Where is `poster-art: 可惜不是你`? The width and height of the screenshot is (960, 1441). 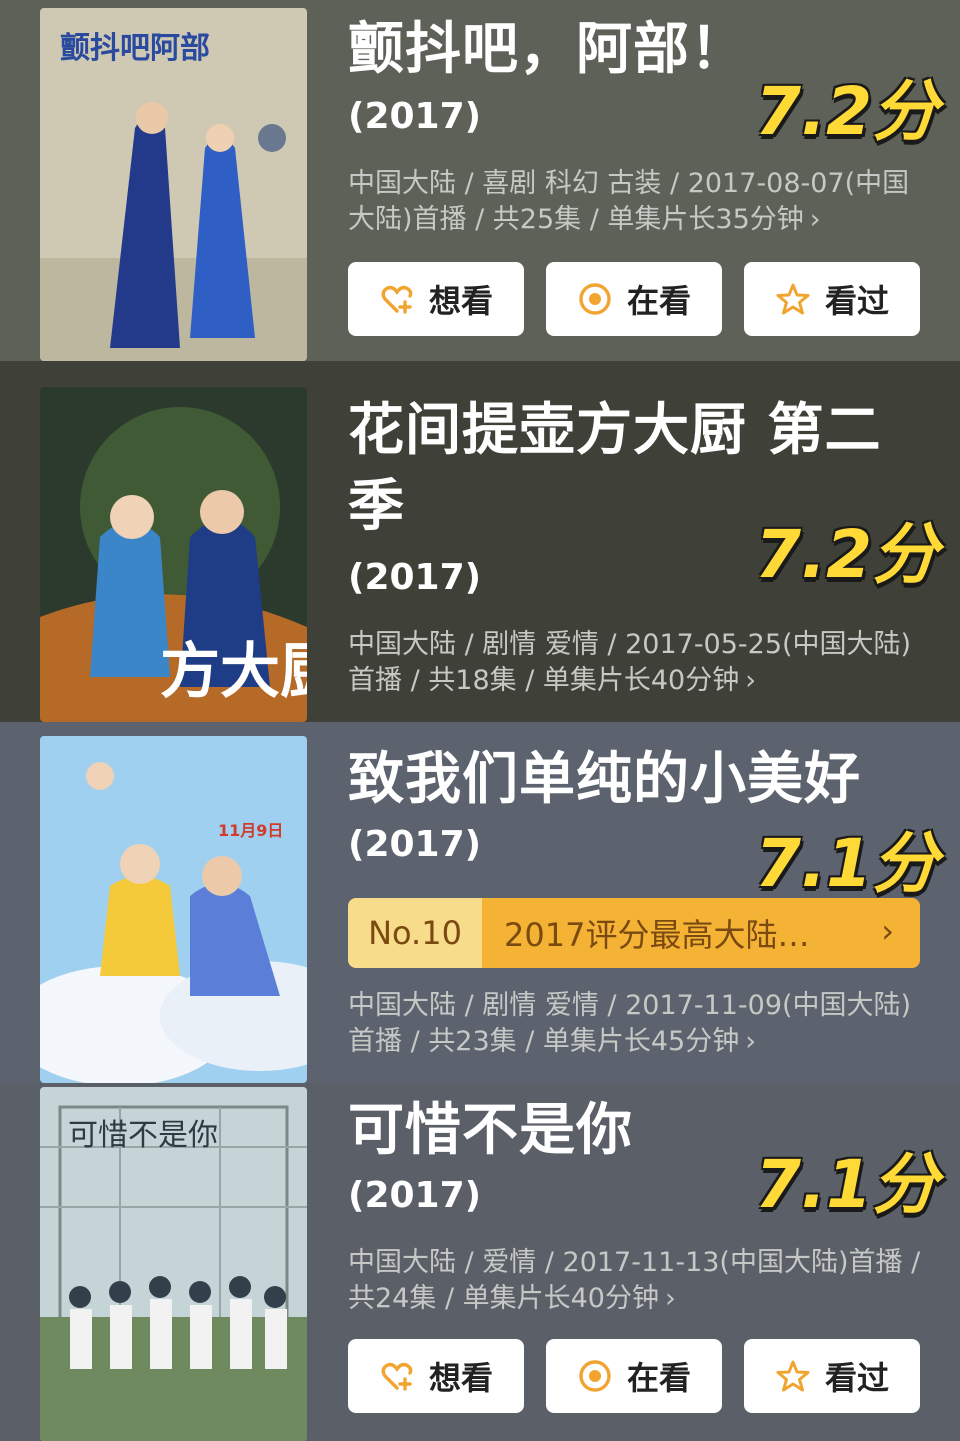
poster-art: 可惜不是你 is located at coordinates (173, 1264).